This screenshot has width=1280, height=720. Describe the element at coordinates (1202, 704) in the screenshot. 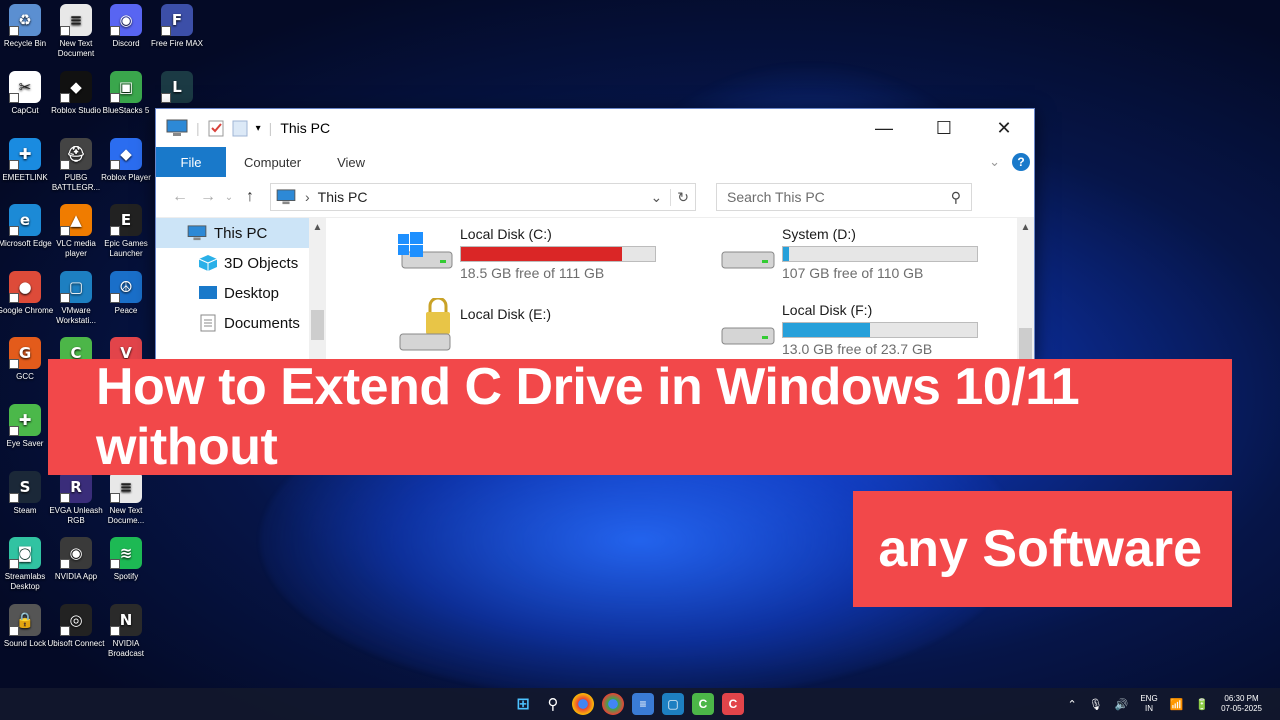

I see `battery-icon: 🔋` at that location.